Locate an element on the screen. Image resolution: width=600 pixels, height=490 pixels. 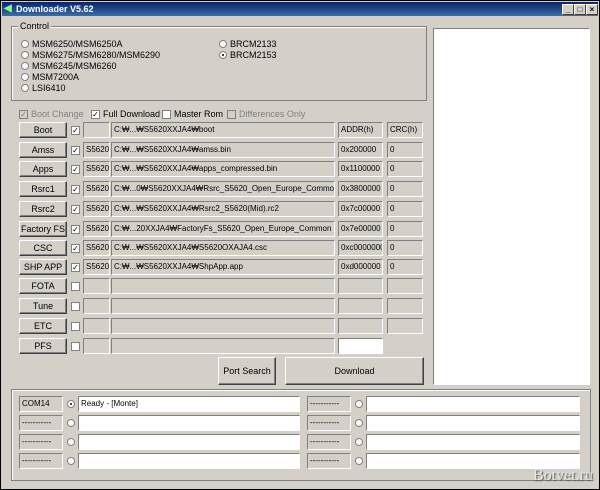
title-bar: ◀ Downloader V5.62 _ □ × is located at coordinates (300, 9).